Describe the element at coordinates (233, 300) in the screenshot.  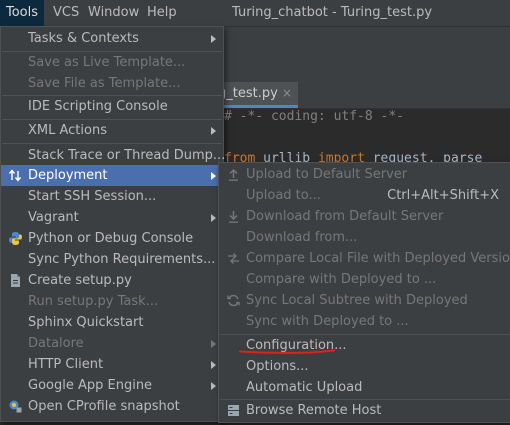
I see `sync-icon` at that location.